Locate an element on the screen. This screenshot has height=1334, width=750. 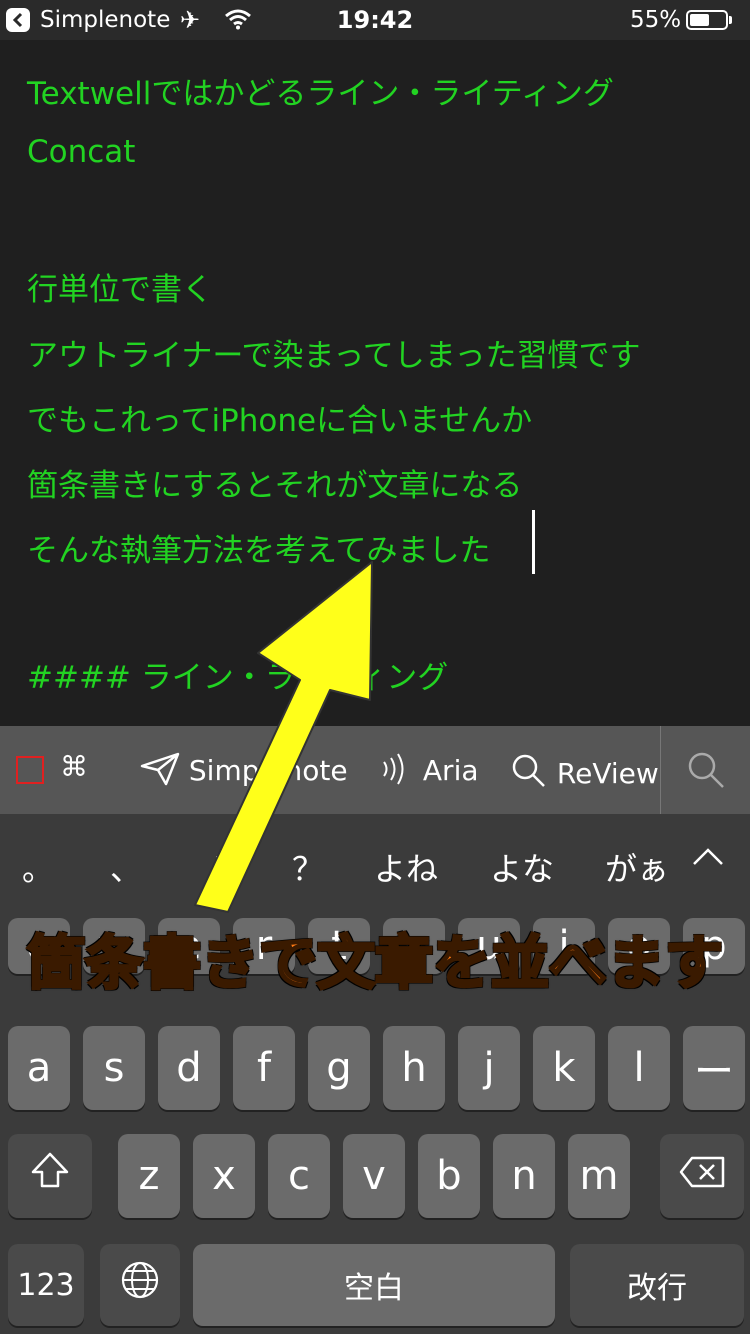
annotation-caption: 箇条書きで文章を並べます is located at coordinates (374, 963).